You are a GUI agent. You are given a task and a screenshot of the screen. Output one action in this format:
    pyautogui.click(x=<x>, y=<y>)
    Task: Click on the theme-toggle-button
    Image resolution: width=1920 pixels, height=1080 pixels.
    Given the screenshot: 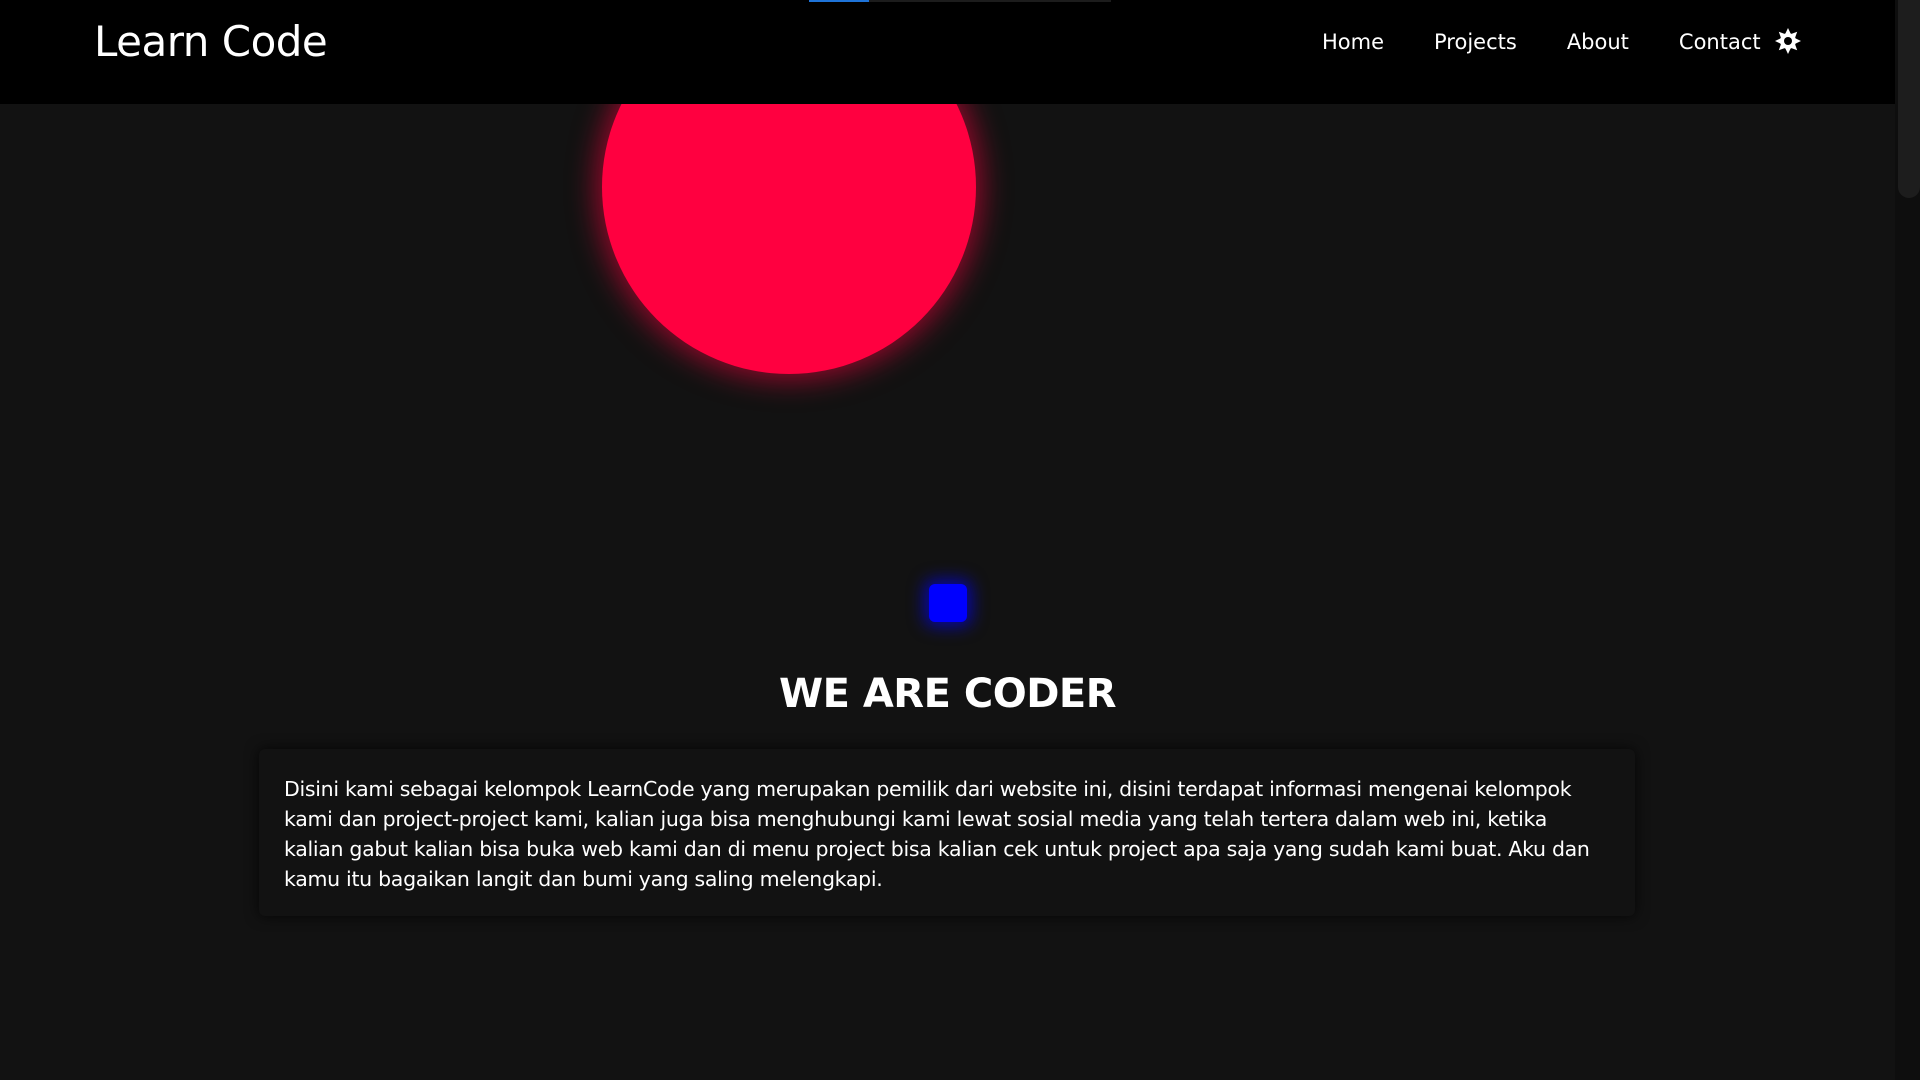 What is the action you would take?
    pyautogui.click(x=1788, y=41)
    